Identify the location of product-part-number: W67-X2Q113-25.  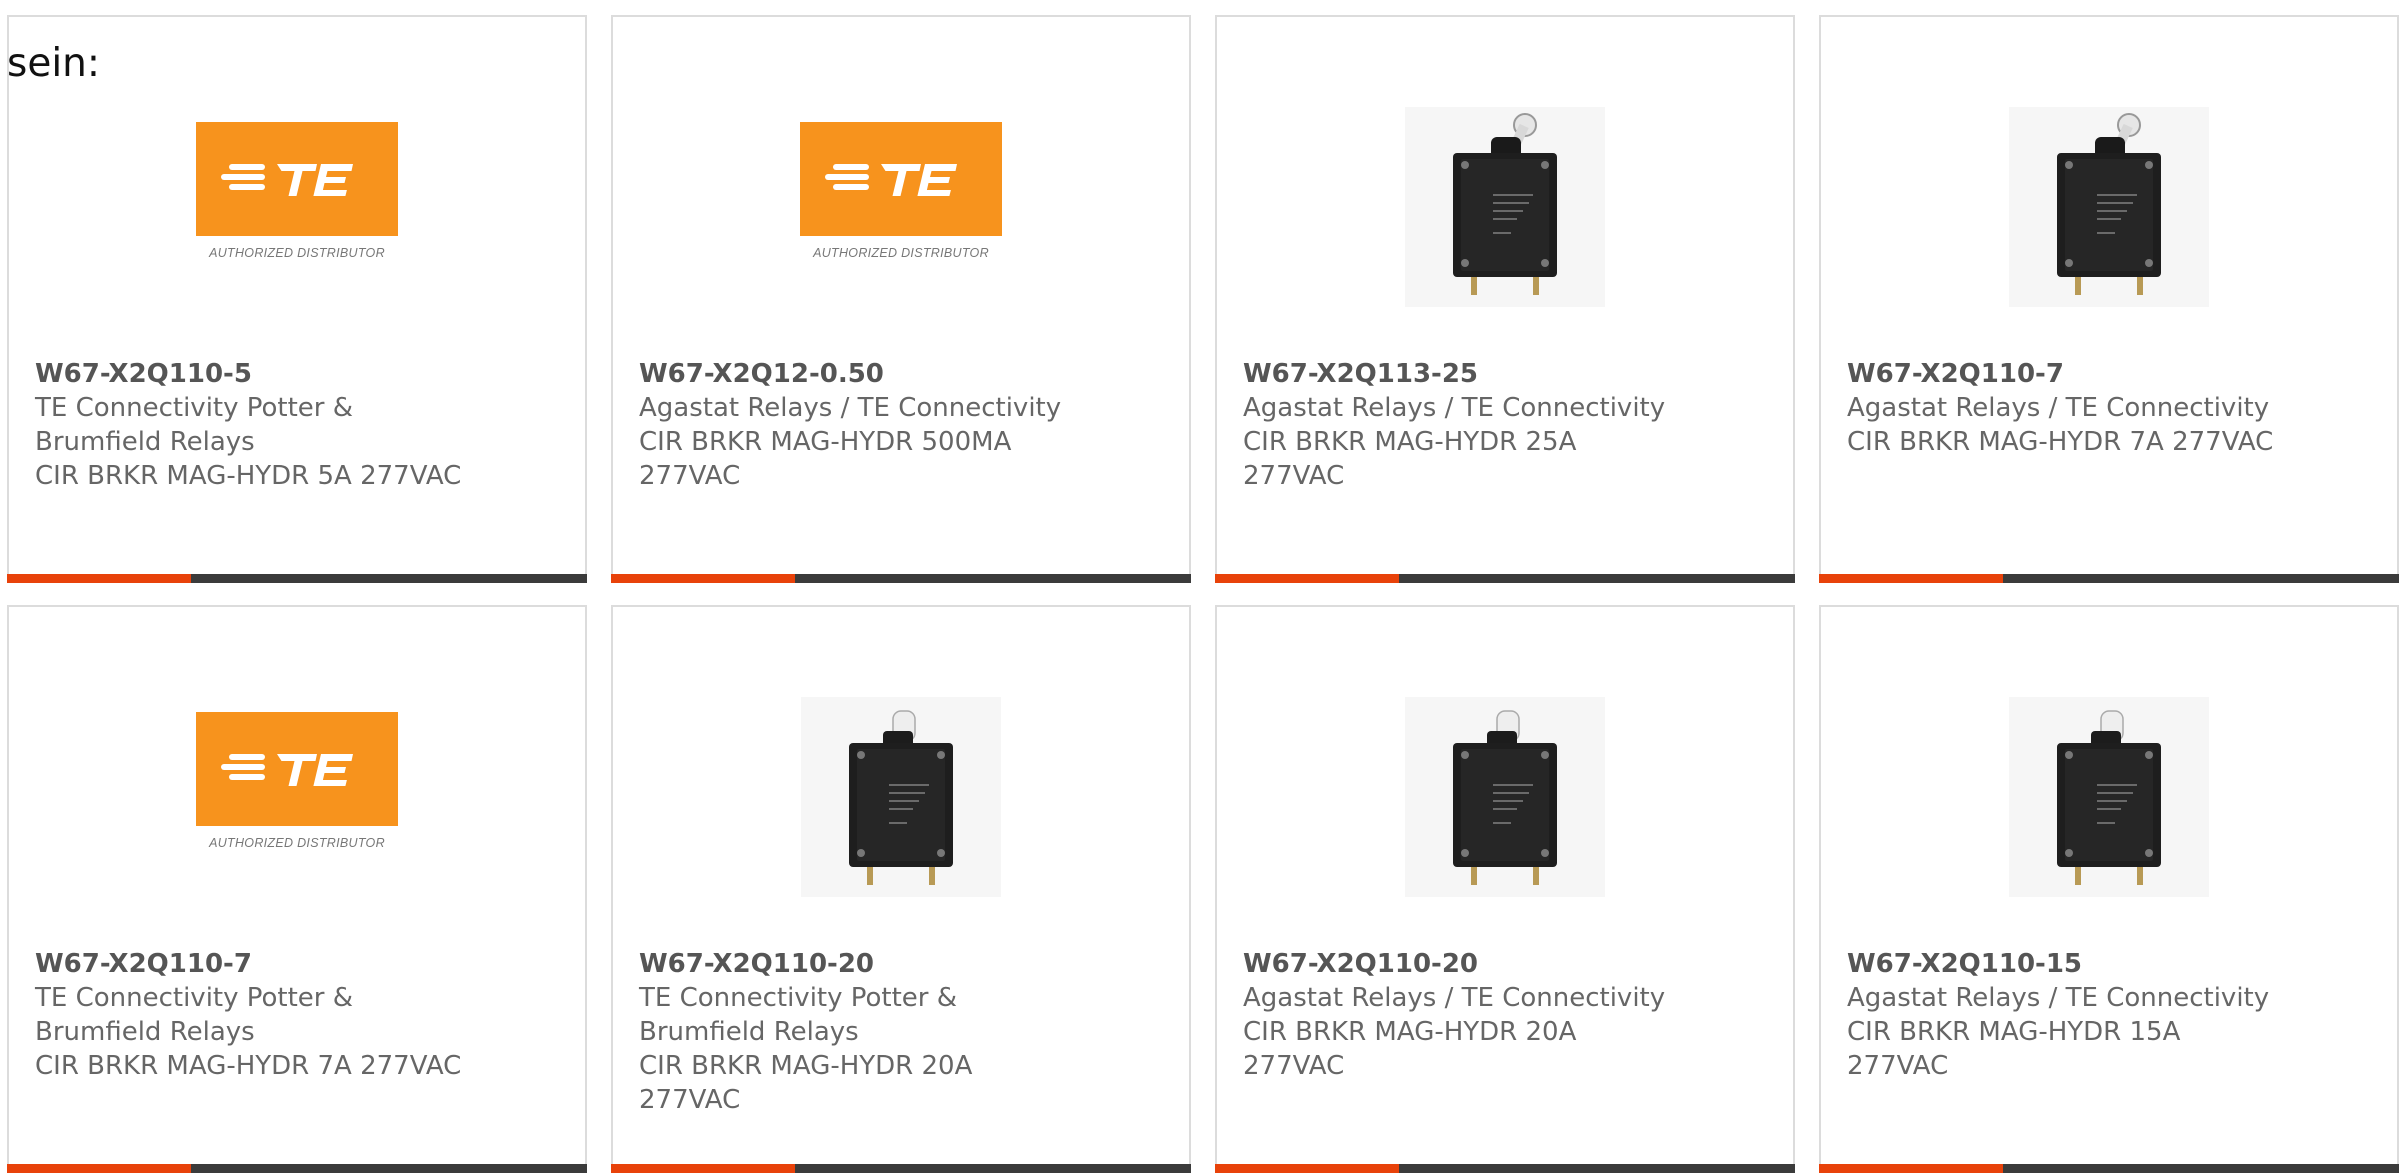
(1508, 374).